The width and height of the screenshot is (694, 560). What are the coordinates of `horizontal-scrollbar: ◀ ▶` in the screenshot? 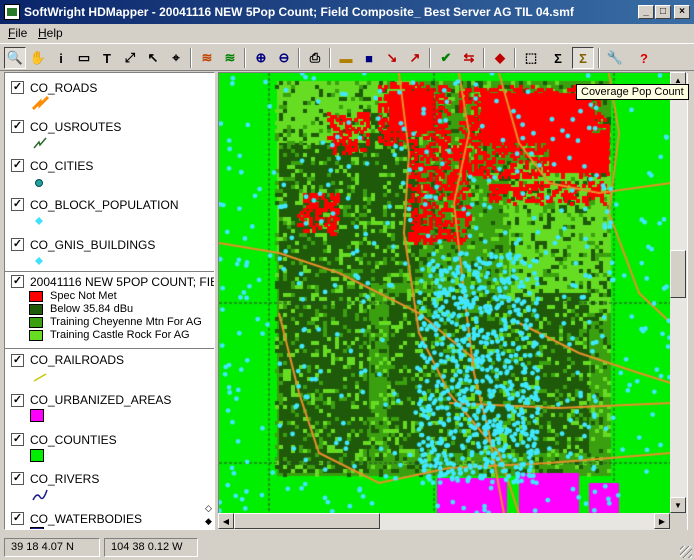 It's located at (444, 521).